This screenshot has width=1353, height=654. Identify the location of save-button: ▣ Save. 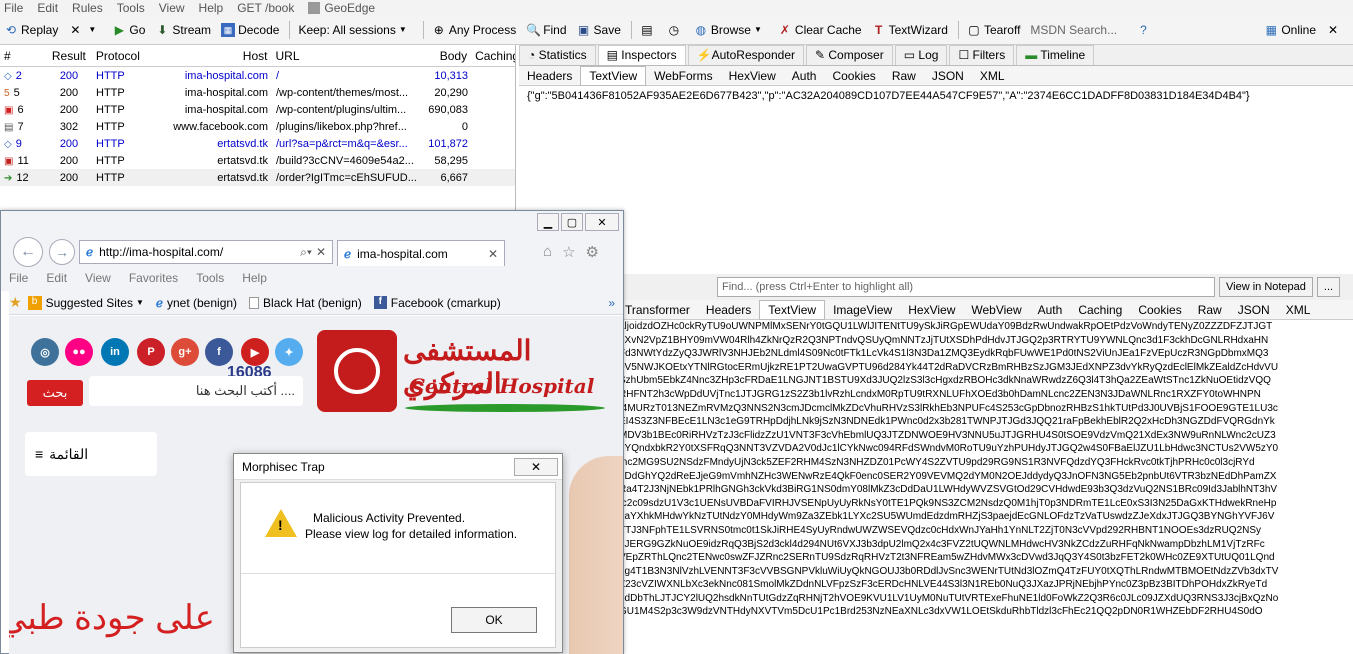
(599, 30).